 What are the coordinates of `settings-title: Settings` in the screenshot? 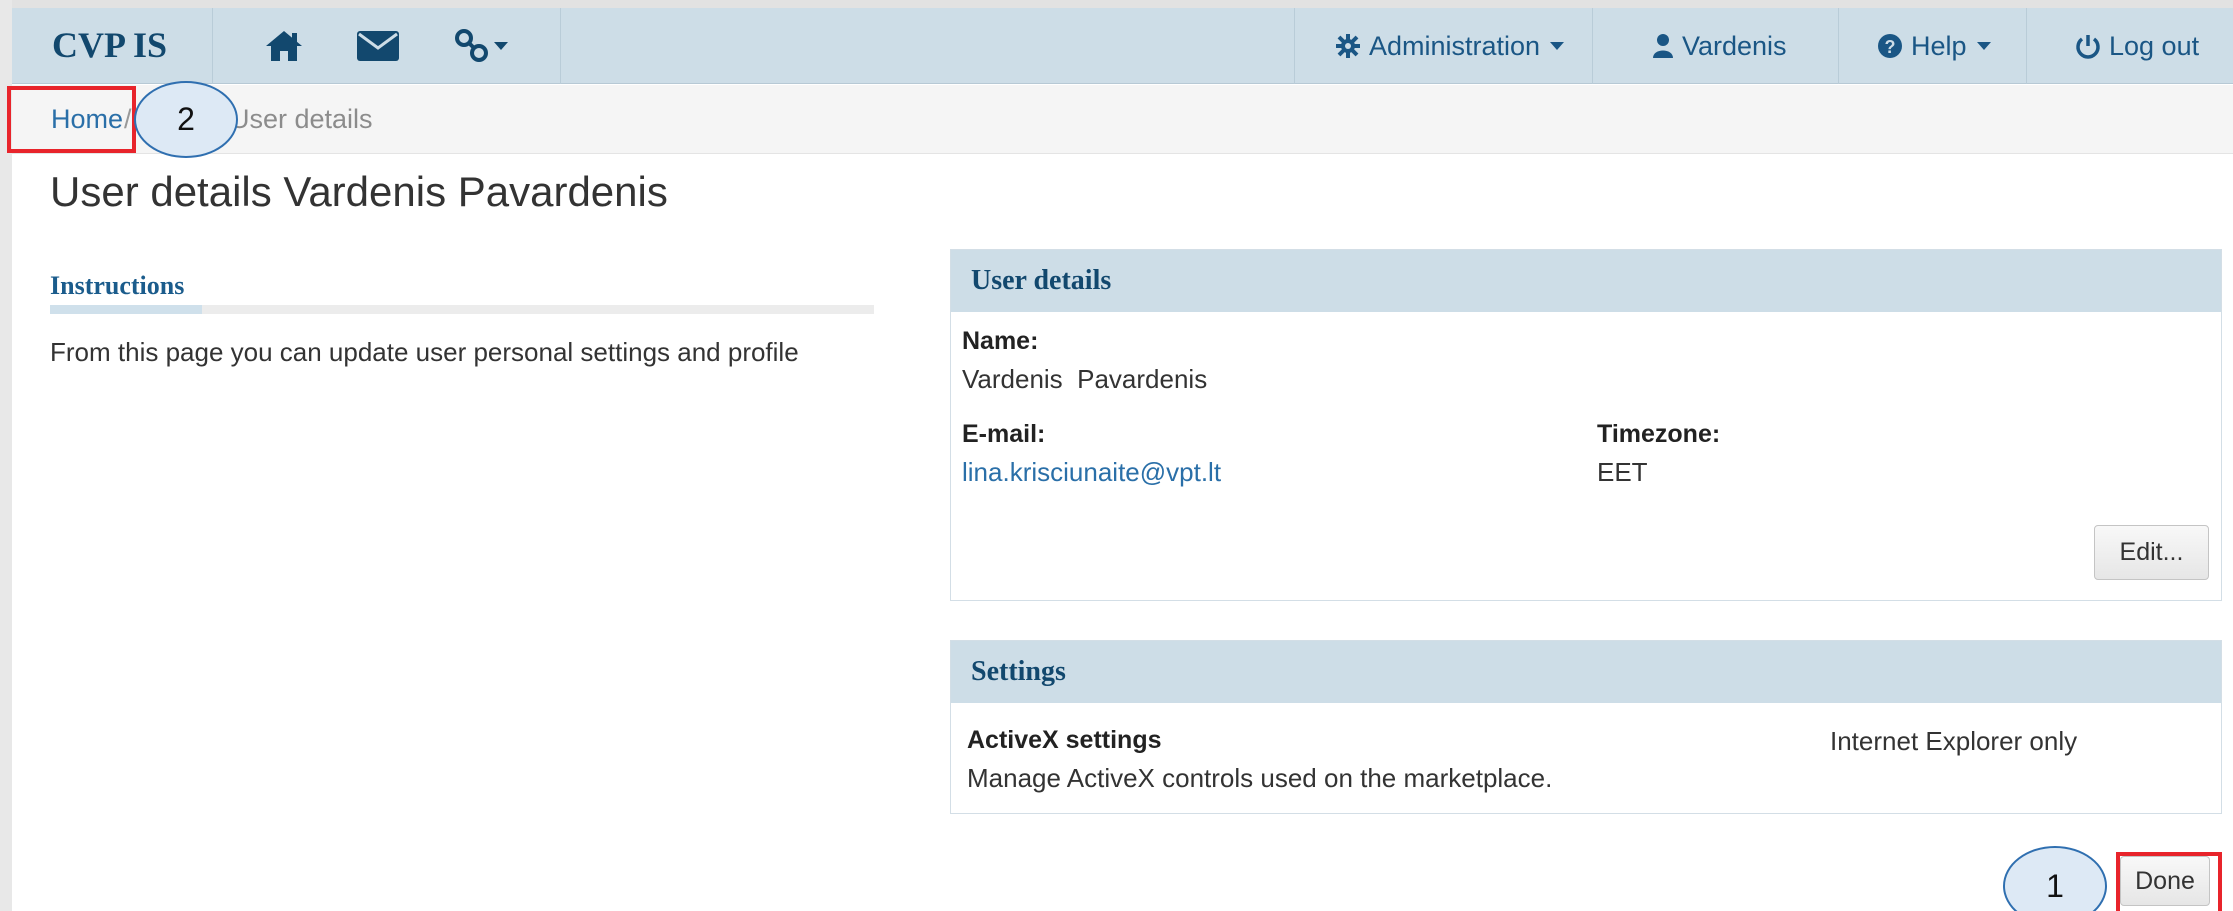 It's located at (1018, 671).